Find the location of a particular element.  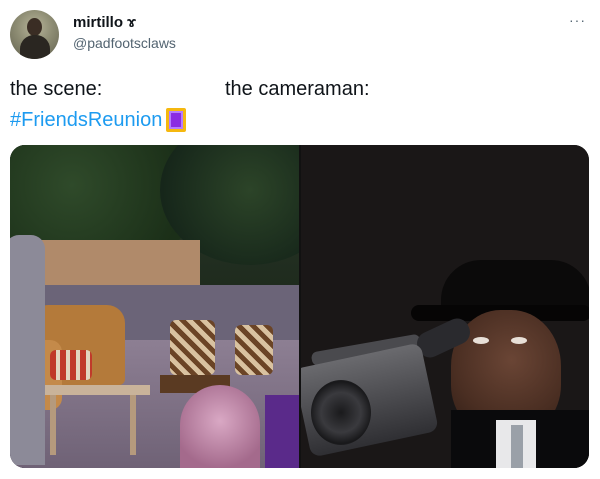

avatar-body is located at coordinates (35, 47).